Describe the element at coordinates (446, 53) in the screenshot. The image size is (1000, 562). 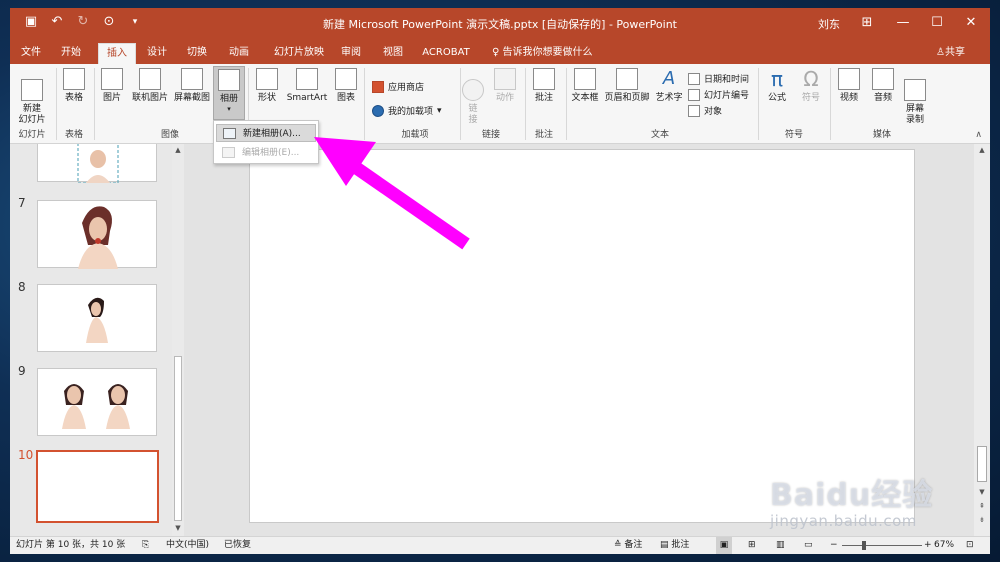
I see `tab-acrobat: ACROBAT` at that location.